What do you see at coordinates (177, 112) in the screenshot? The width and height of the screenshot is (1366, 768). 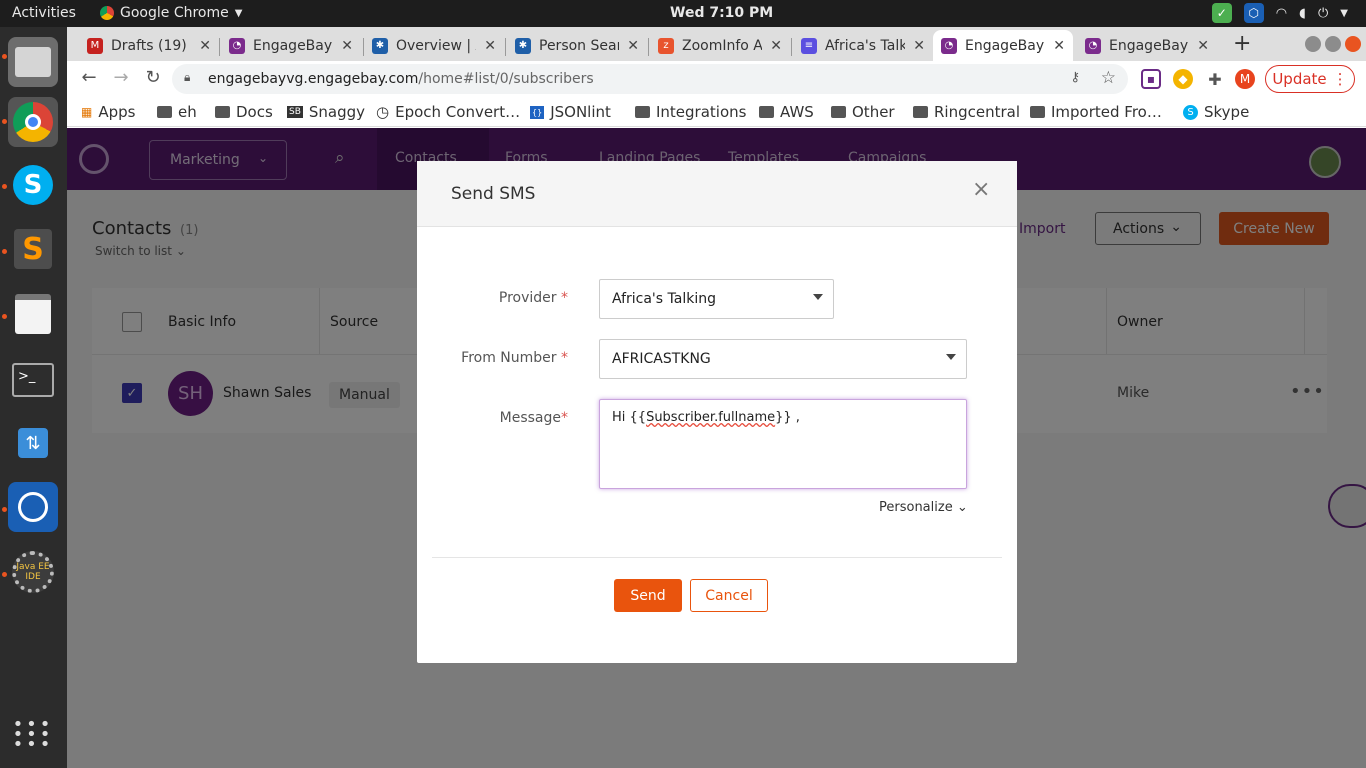 I see `bookmark-folder-eh: eh` at bounding box center [177, 112].